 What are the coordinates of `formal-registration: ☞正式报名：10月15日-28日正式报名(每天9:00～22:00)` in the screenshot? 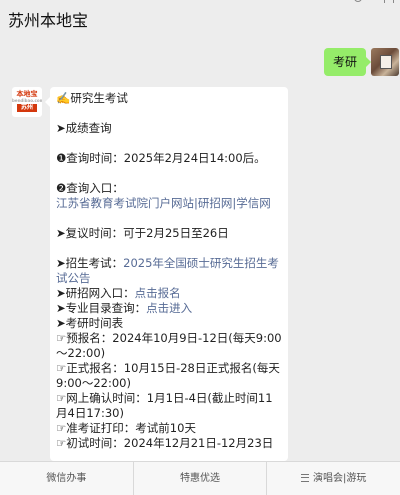 It's located at (168, 375).